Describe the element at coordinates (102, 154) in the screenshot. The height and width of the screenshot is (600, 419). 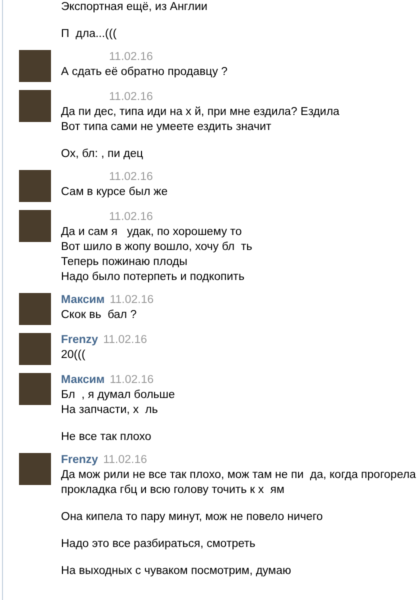
I see `message-text: Ох, бл: , пи дец` at that location.